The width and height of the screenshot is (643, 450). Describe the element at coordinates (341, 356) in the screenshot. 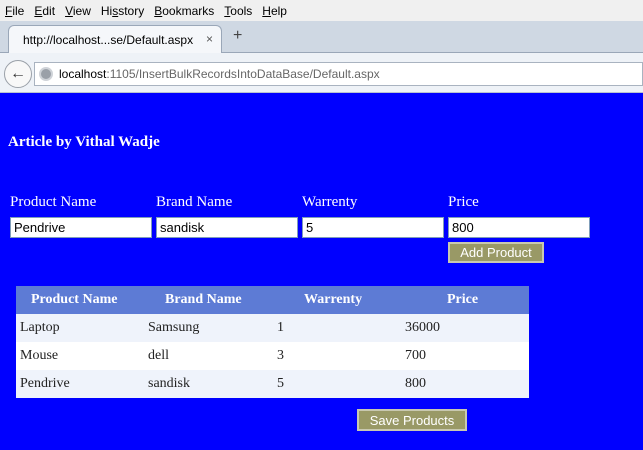

I see `table-cell: 3` at that location.